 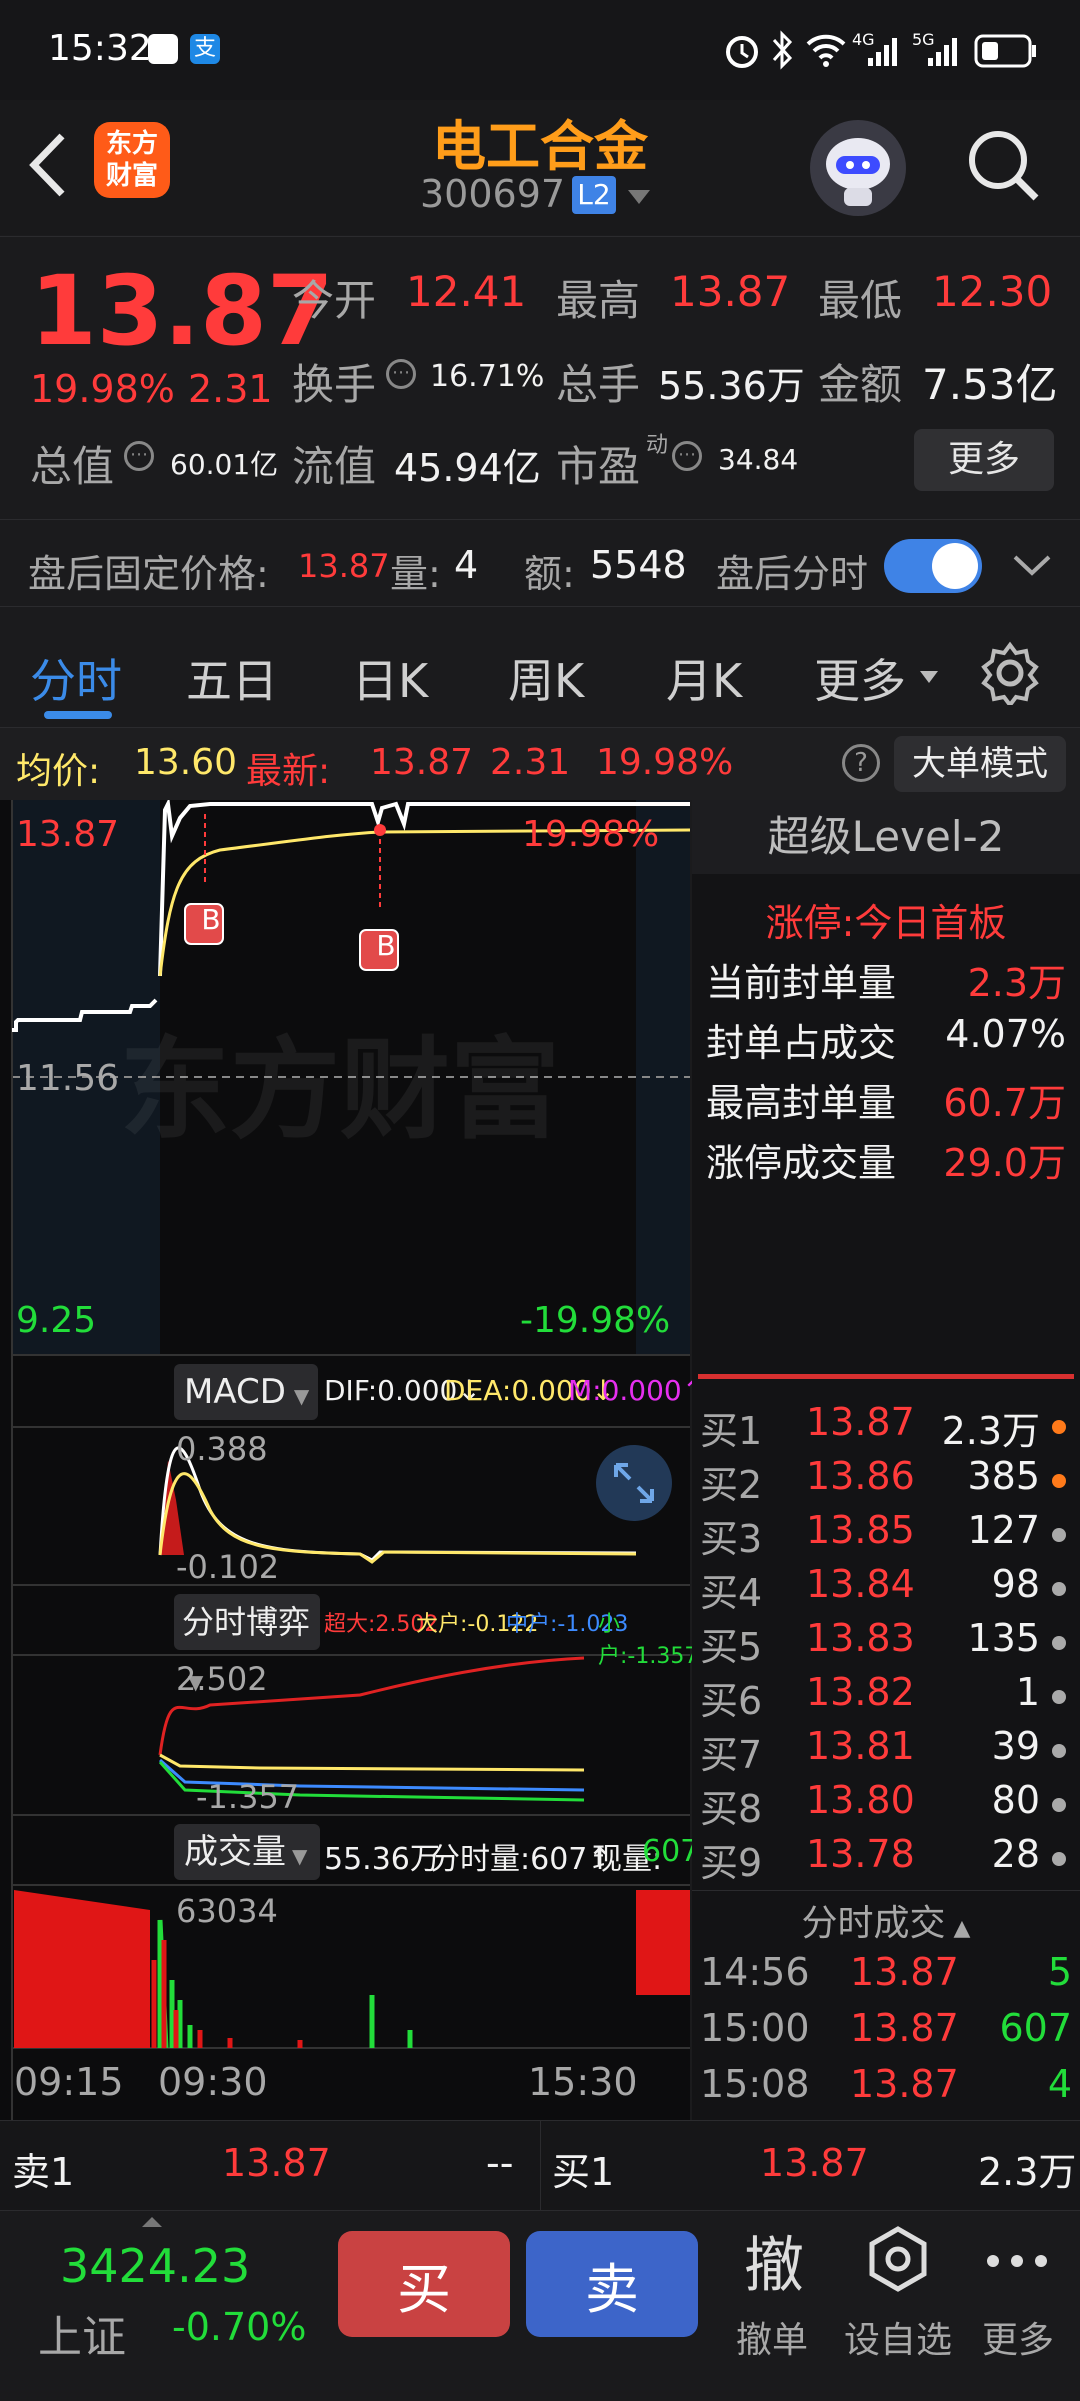 What do you see at coordinates (540, 167) in the screenshot?
I see `app-header: 东方 财富 电工合金 300697 L2` at bounding box center [540, 167].